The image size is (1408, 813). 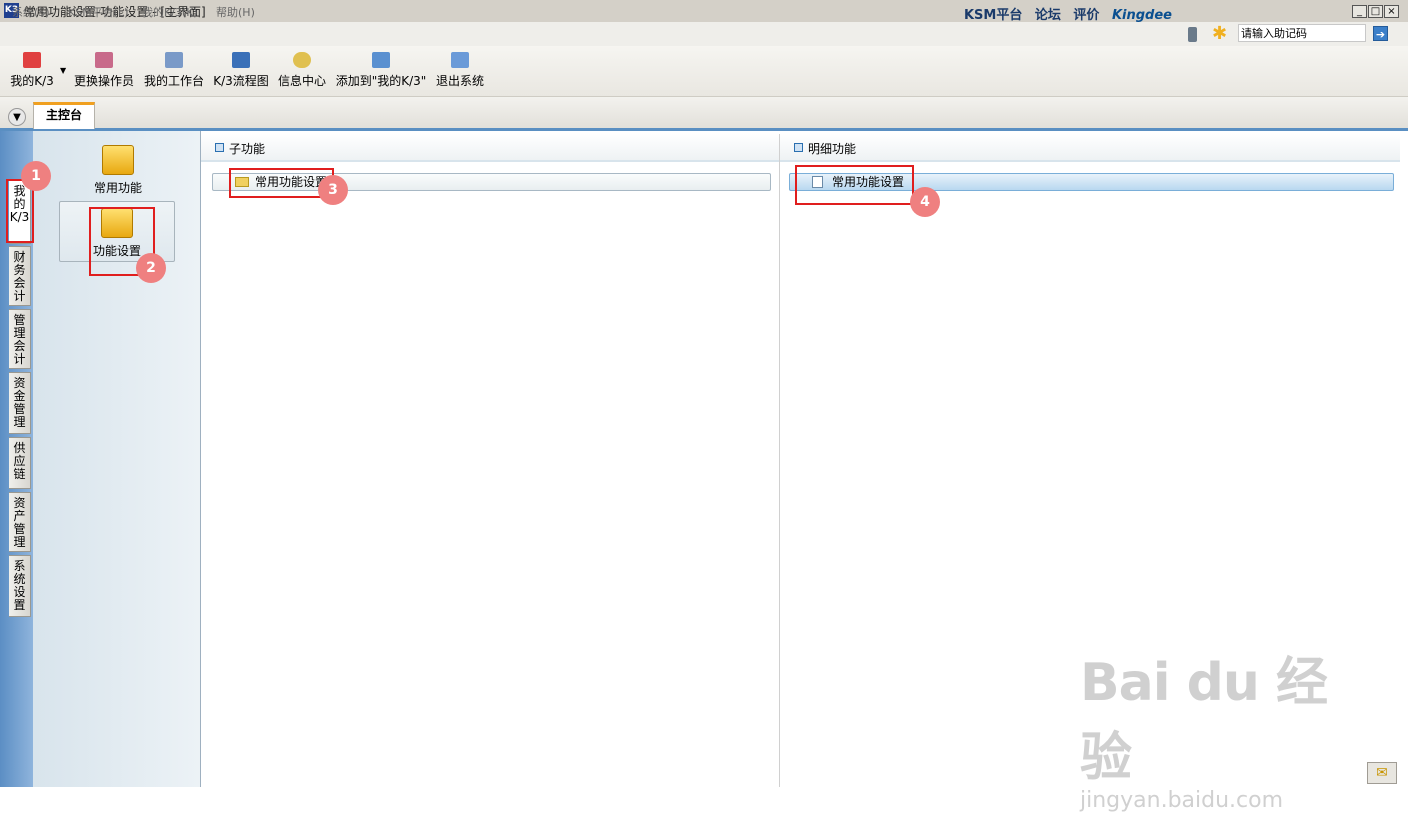 What do you see at coordinates (1382, 773) in the screenshot?
I see `mail-icon: ✉` at bounding box center [1382, 773].